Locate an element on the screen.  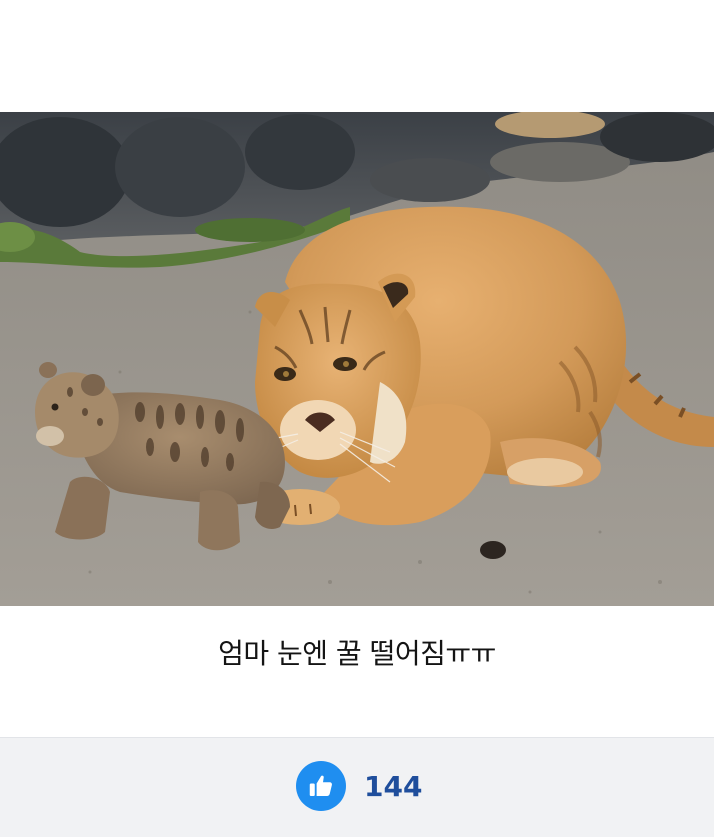
like-count: 144 is located at coordinates (393, 786).